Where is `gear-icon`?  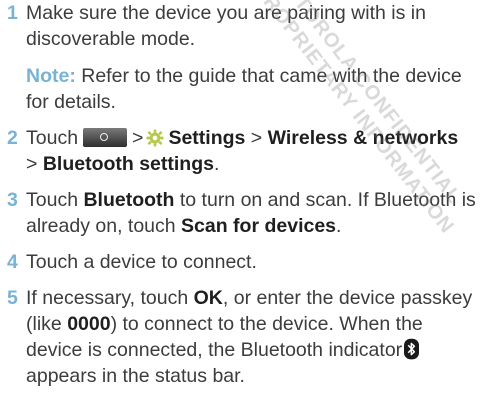 gear-icon is located at coordinates (155, 138).